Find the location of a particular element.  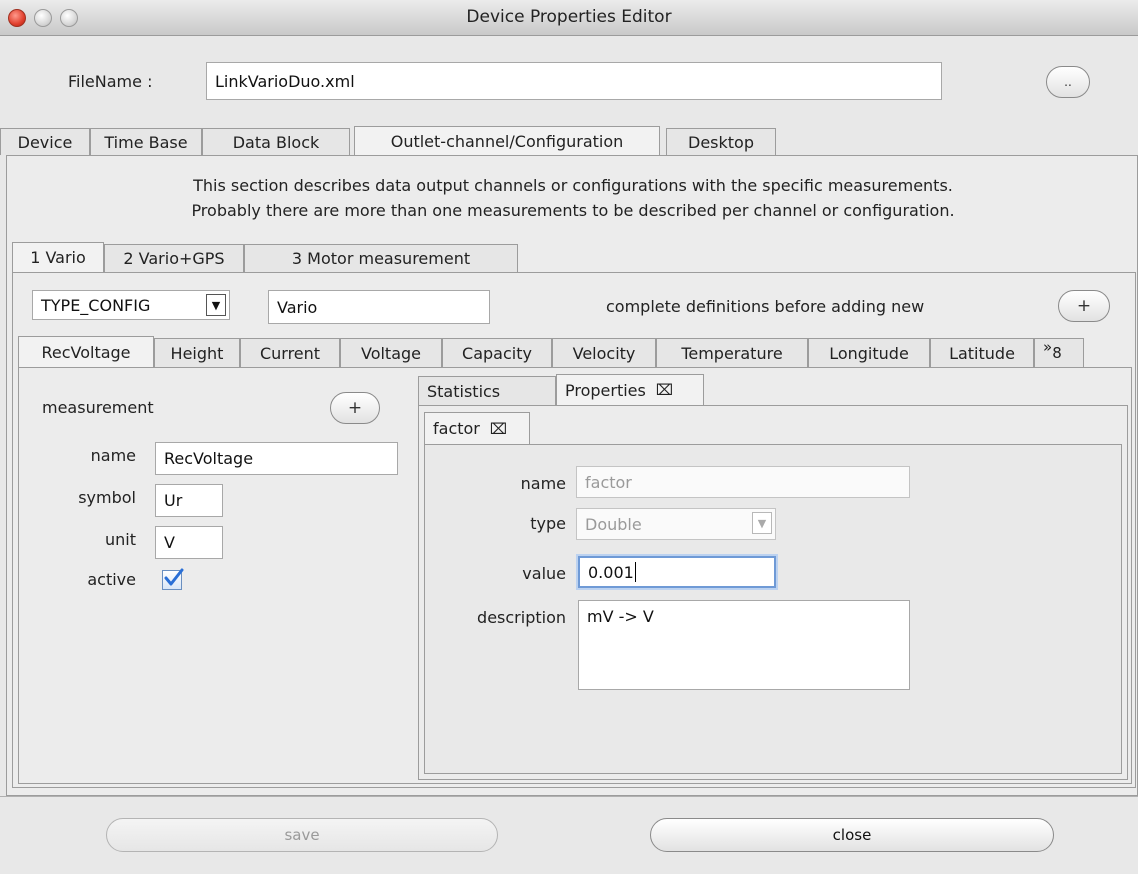

tab-measurement-height: Height is located at coordinates (197, 352).